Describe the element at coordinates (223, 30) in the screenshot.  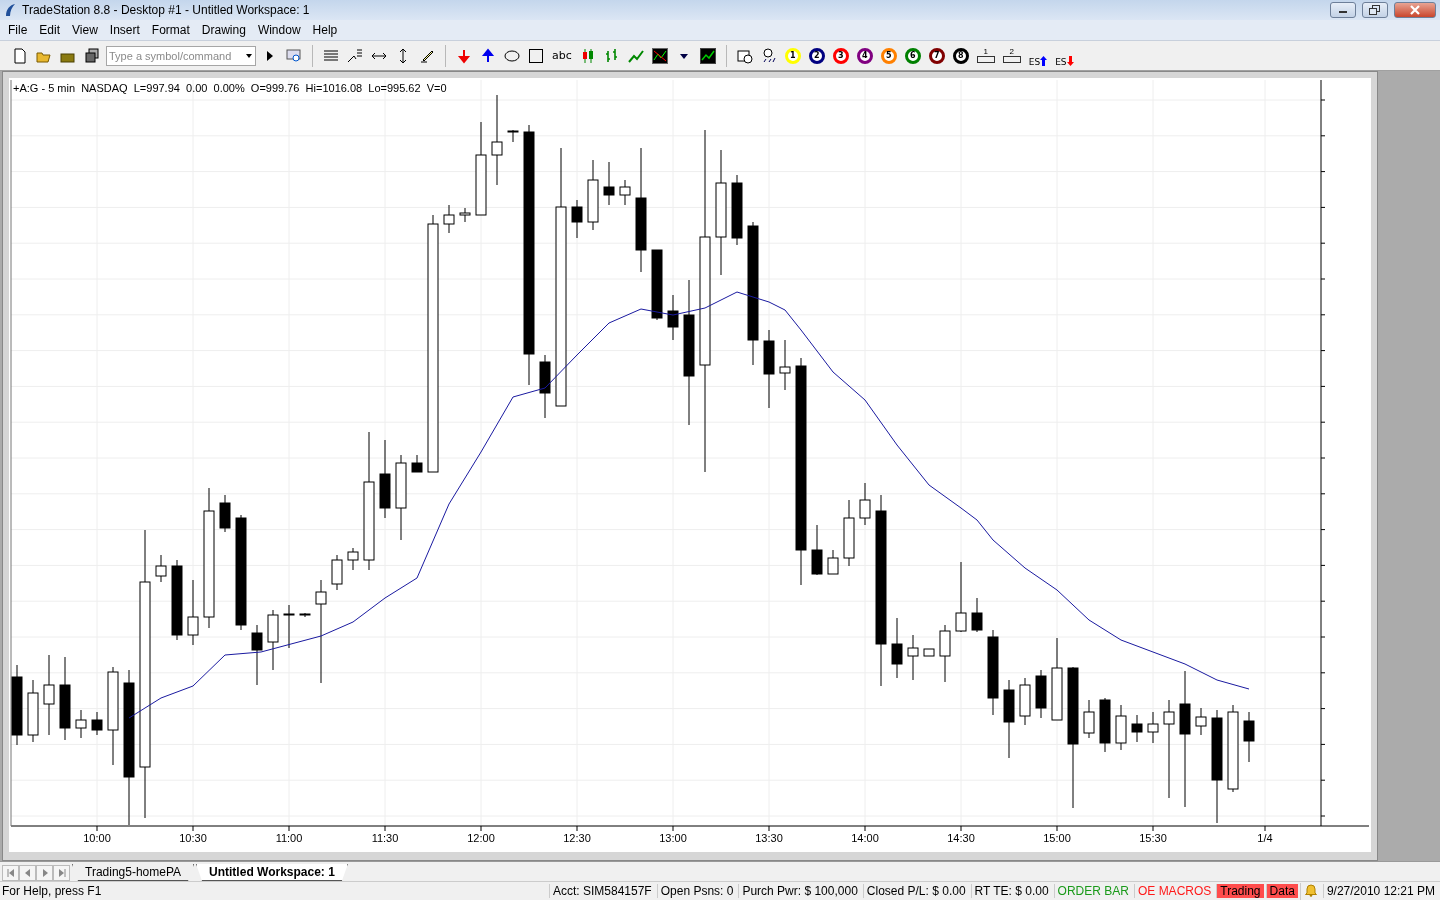
I see `menu-item: Drawing` at that location.